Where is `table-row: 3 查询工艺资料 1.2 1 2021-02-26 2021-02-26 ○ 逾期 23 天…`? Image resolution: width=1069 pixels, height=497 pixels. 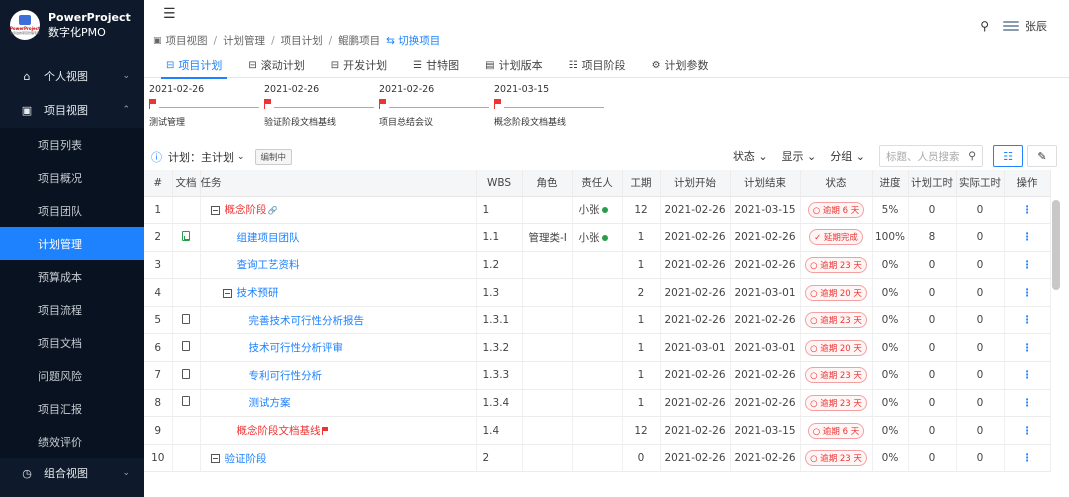 table-row: 3 查询工艺资料 1.2 1 2021-02-26 2021-02-26 ○ 逾期 23 天… is located at coordinates (597, 265).